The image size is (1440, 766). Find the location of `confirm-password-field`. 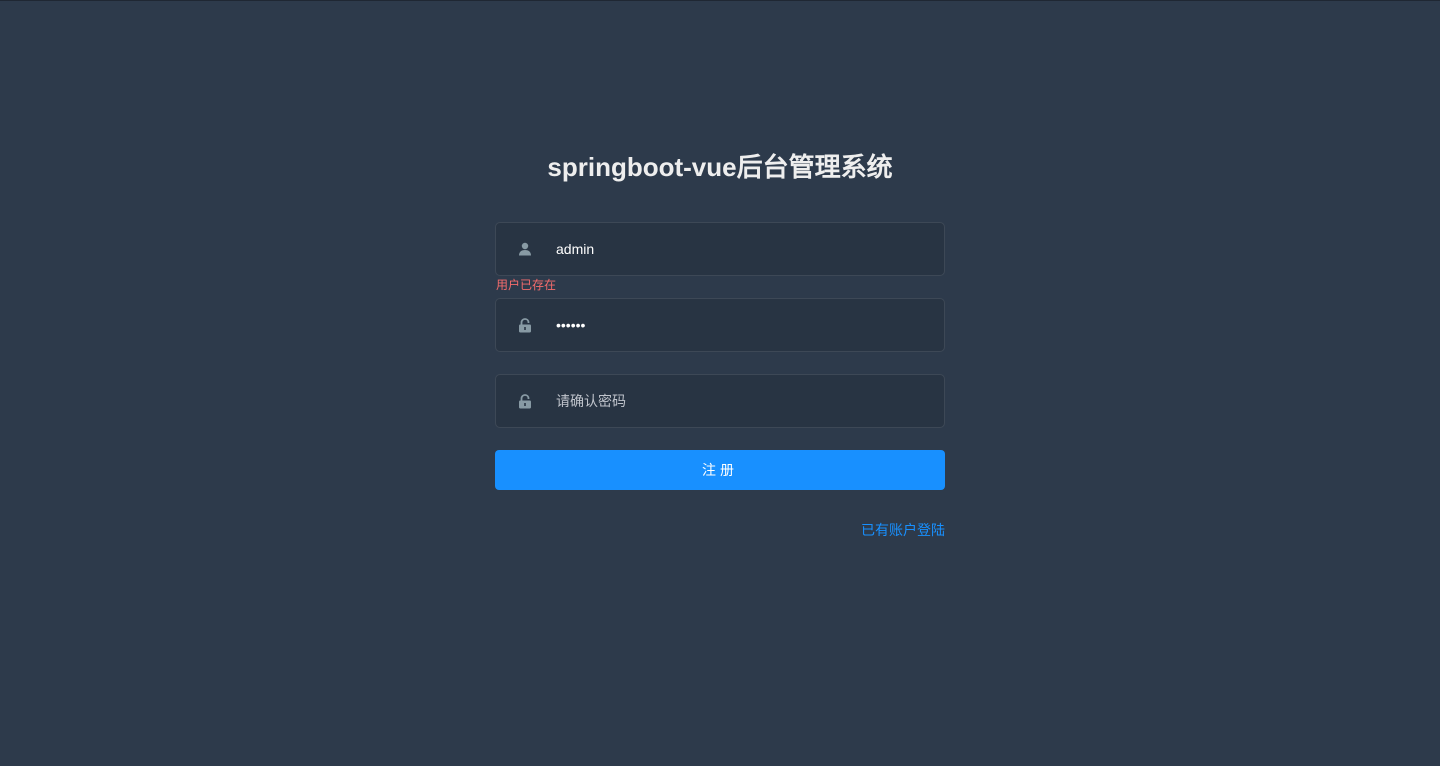

confirm-password-field is located at coordinates (720, 401).